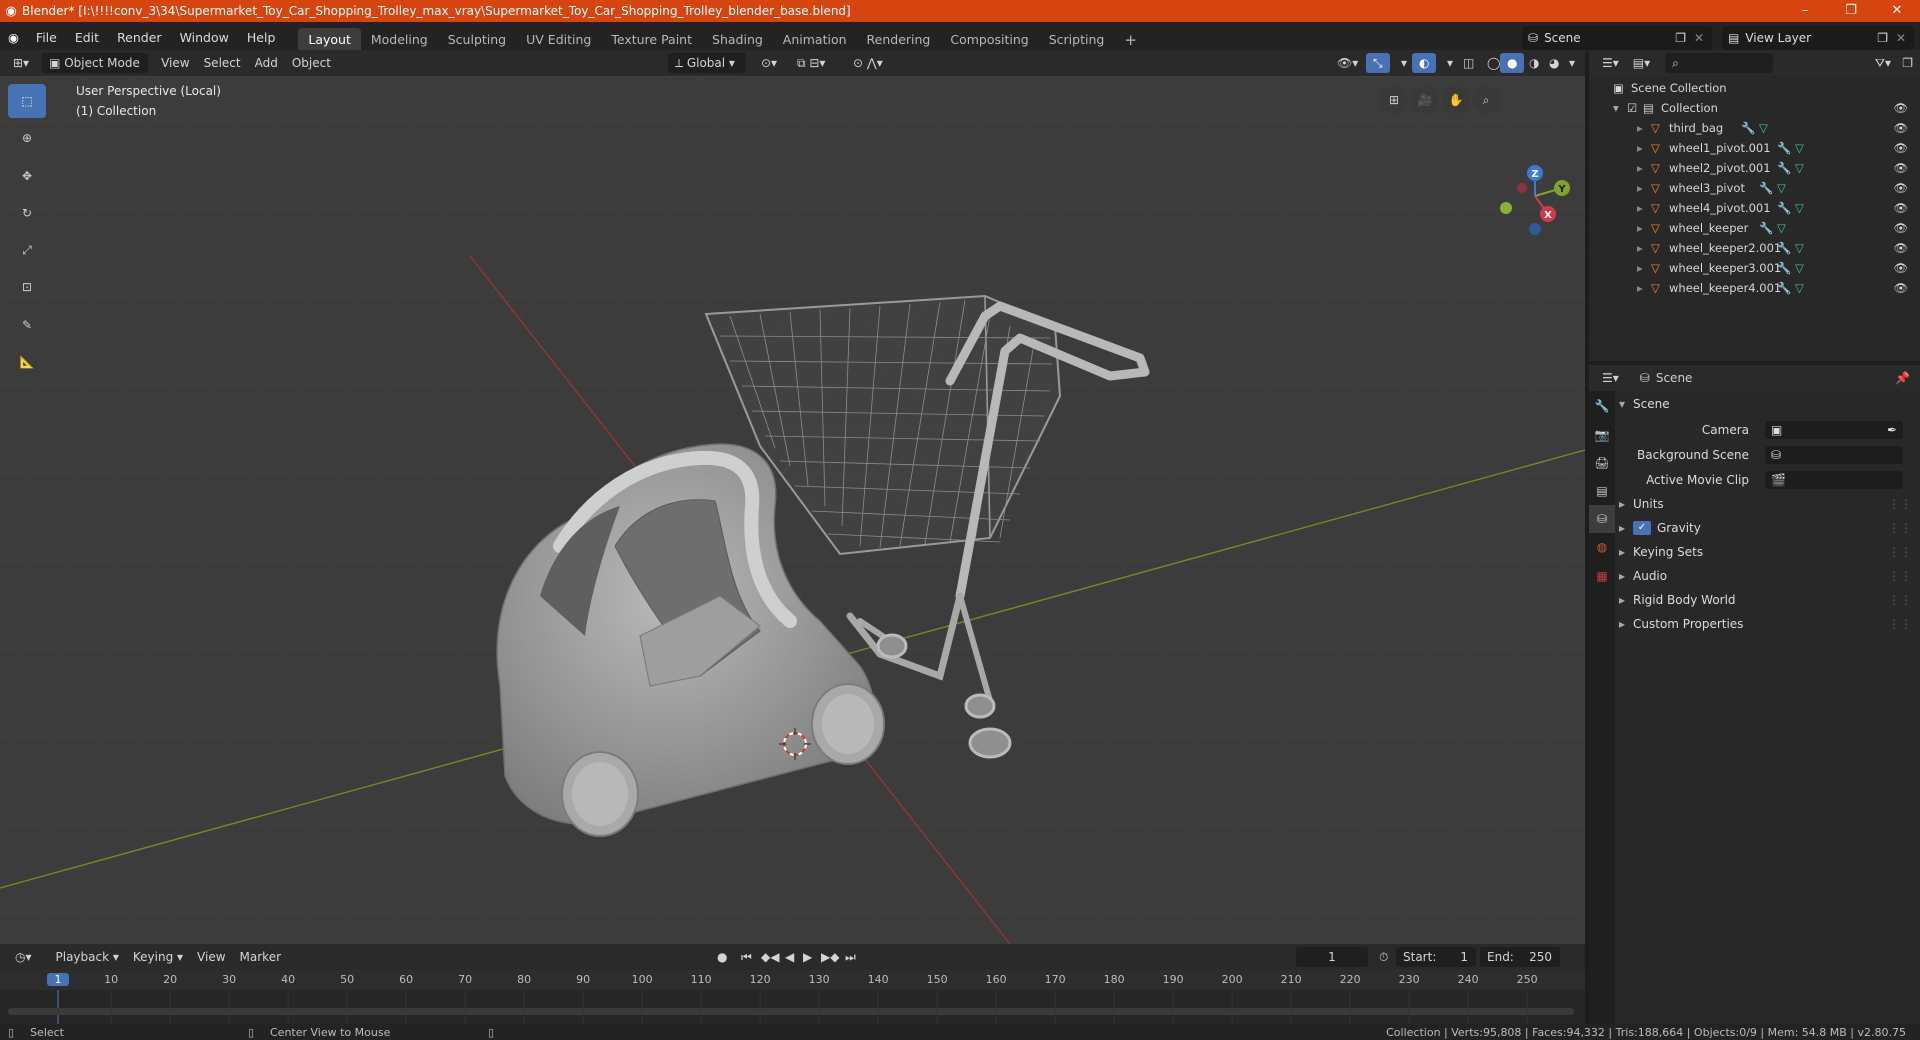 The width and height of the screenshot is (1920, 1040). I want to click on transform-tool-icon: ⊡, so click(27, 287).